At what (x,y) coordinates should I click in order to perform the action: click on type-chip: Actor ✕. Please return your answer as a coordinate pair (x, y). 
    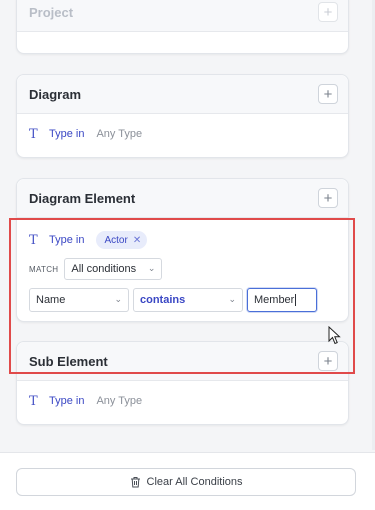
    Looking at the image, I should click on (122, 240).